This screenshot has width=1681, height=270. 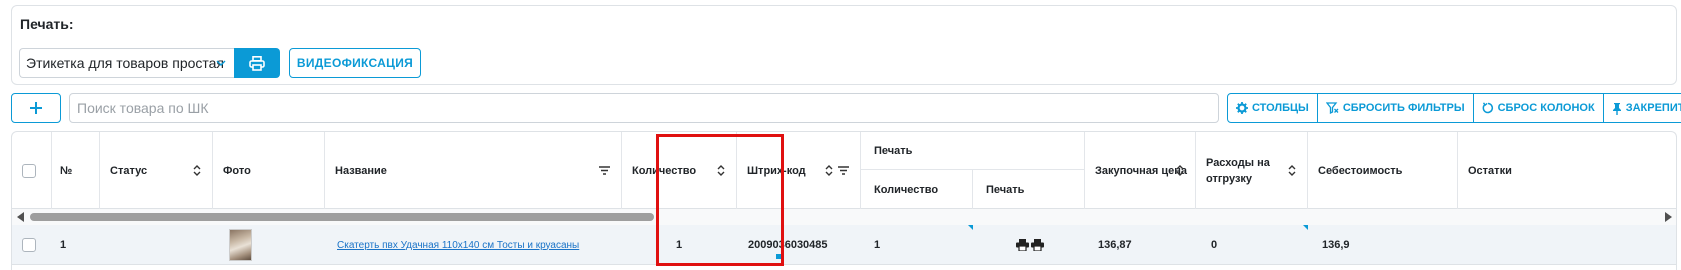 What do you see at coordinates (644, 108) in the screenshot?
I see `barcode-search-input` at bounding box center [644, 108].